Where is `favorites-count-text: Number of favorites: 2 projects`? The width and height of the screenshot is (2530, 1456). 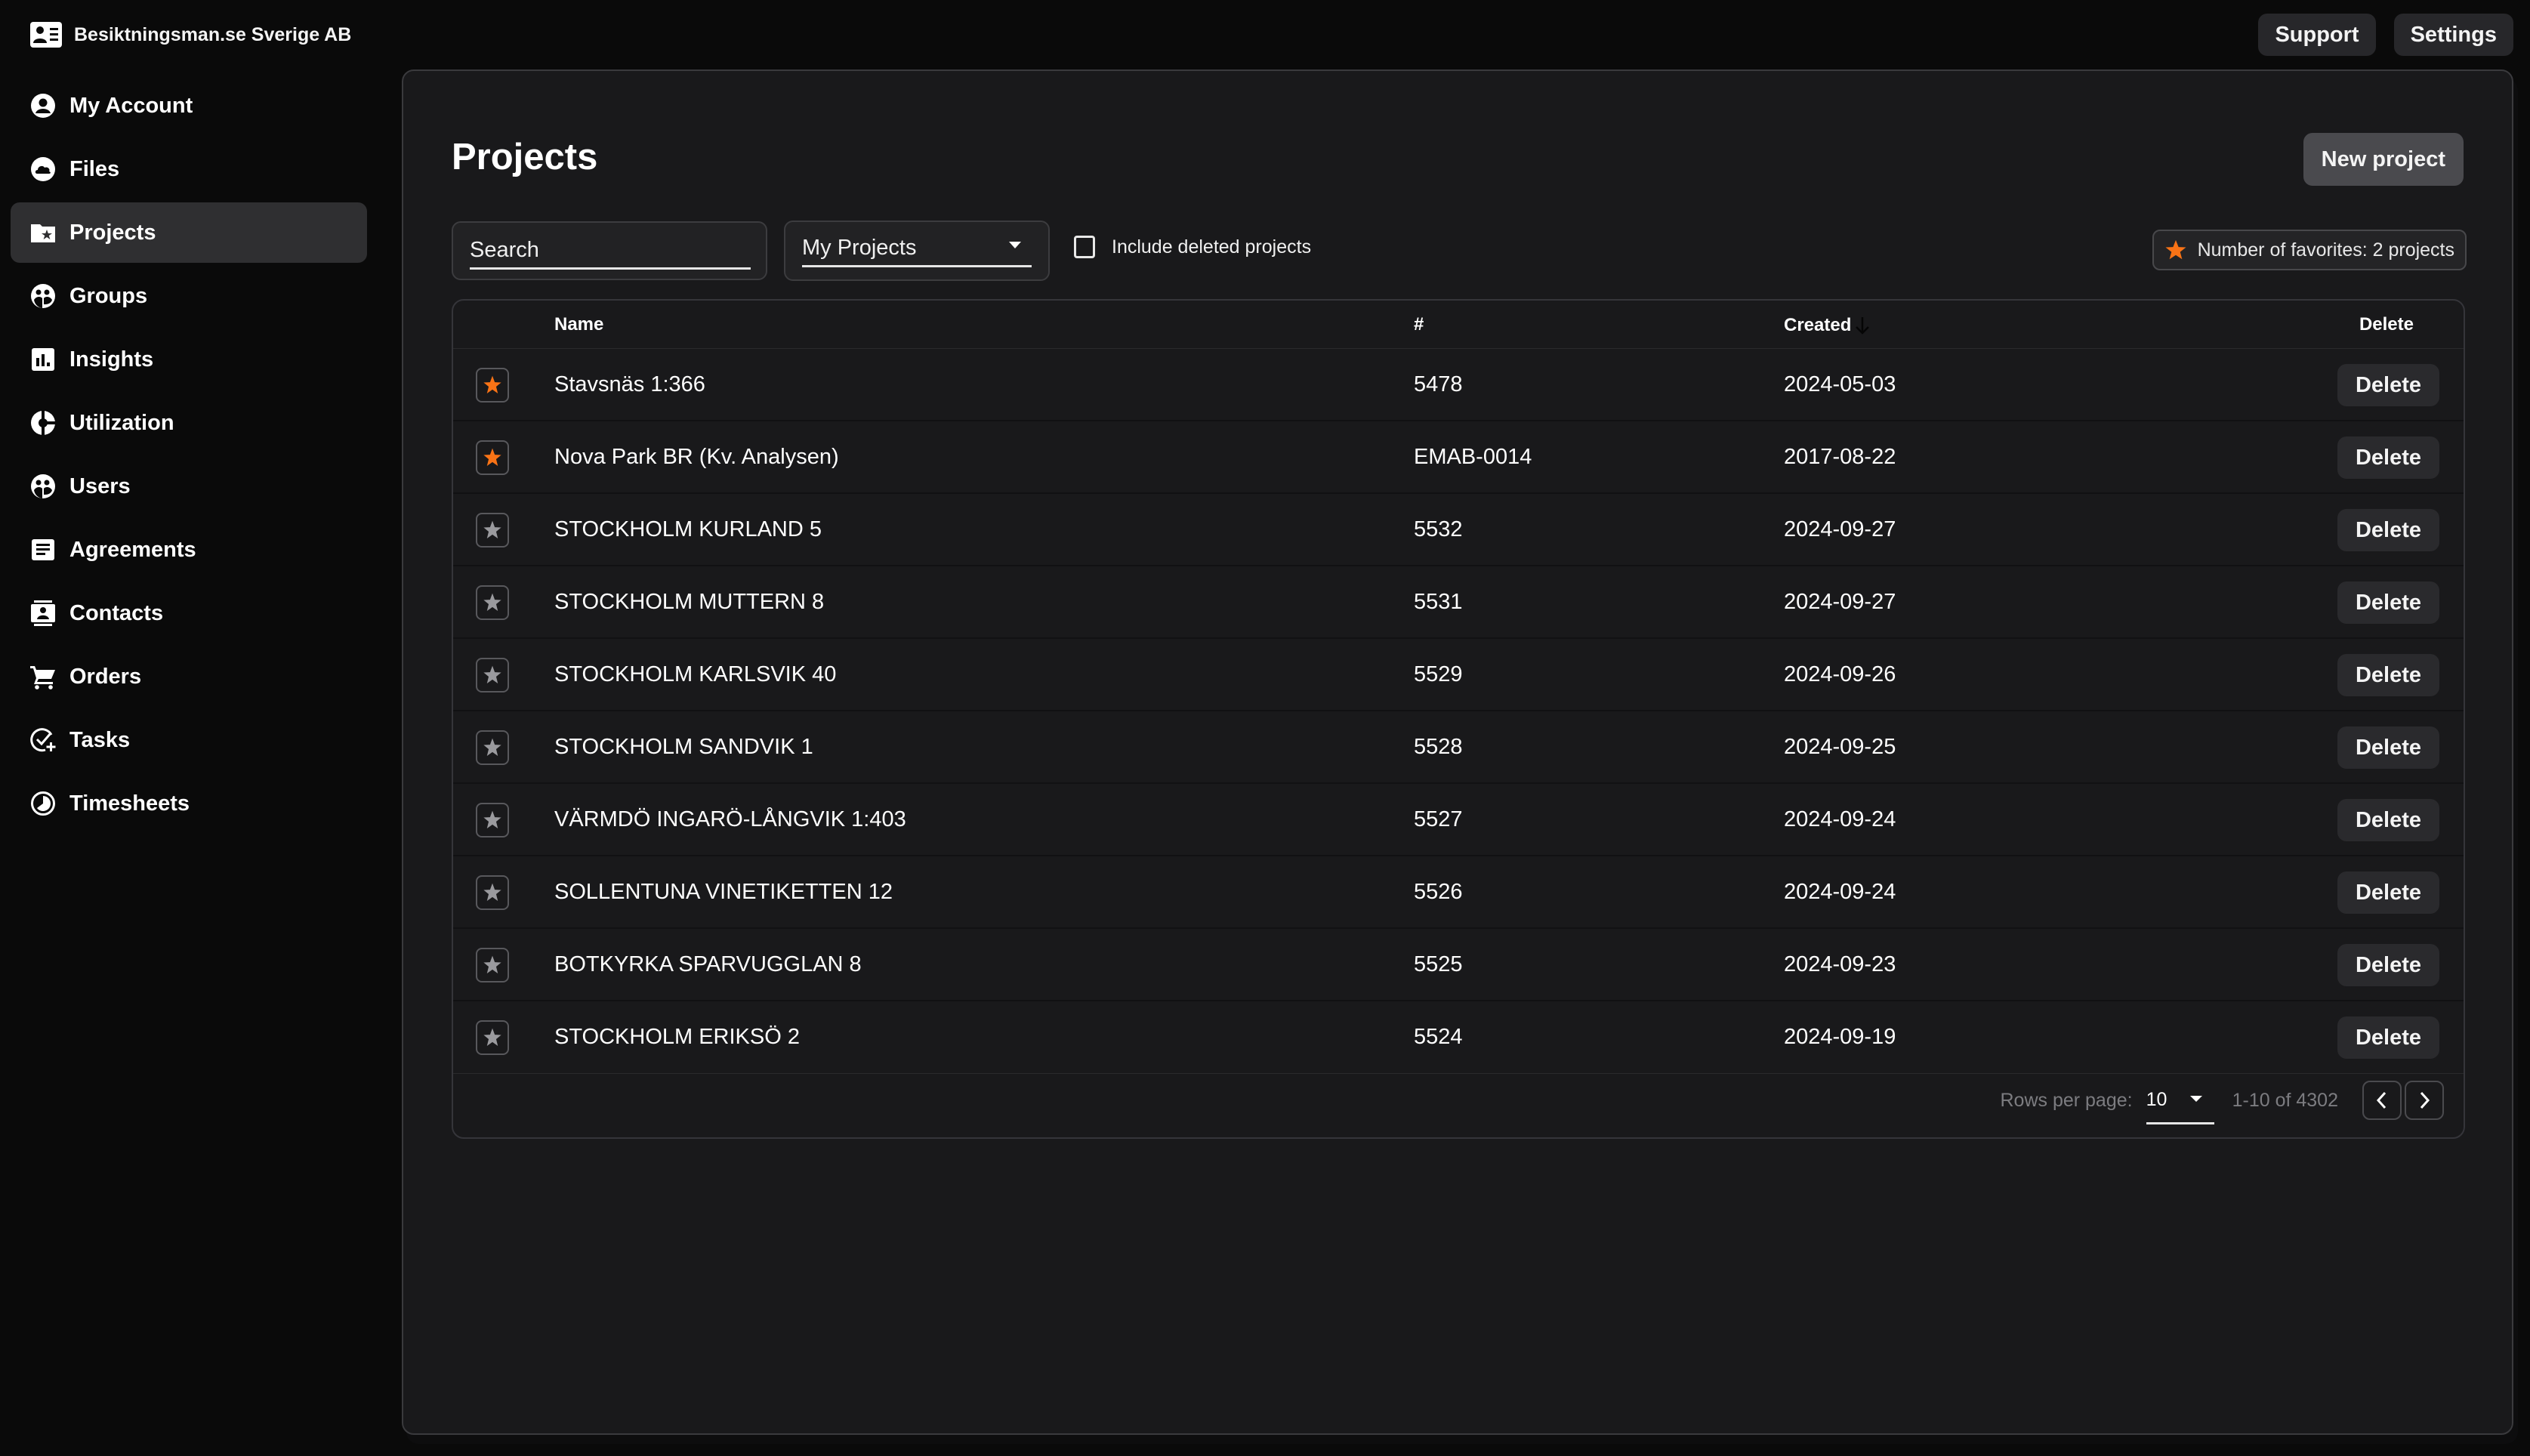
favorites-count-text: Number of favorites: 2 projects is located at coordinates (2325, 250).